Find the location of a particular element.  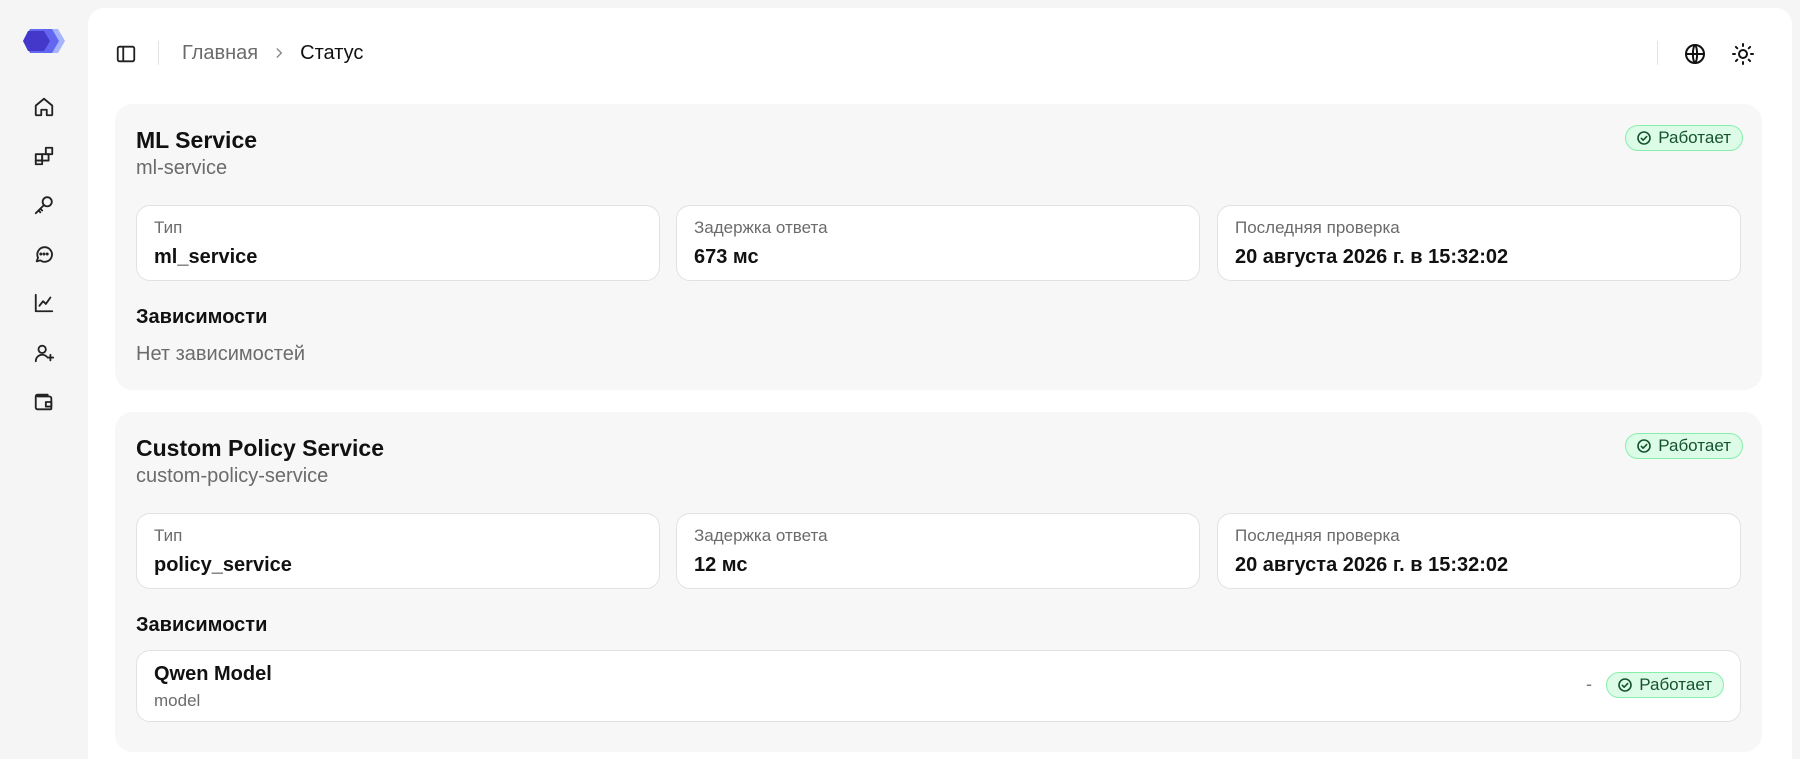

dependency-type: model is located at coordinates (177, 700).